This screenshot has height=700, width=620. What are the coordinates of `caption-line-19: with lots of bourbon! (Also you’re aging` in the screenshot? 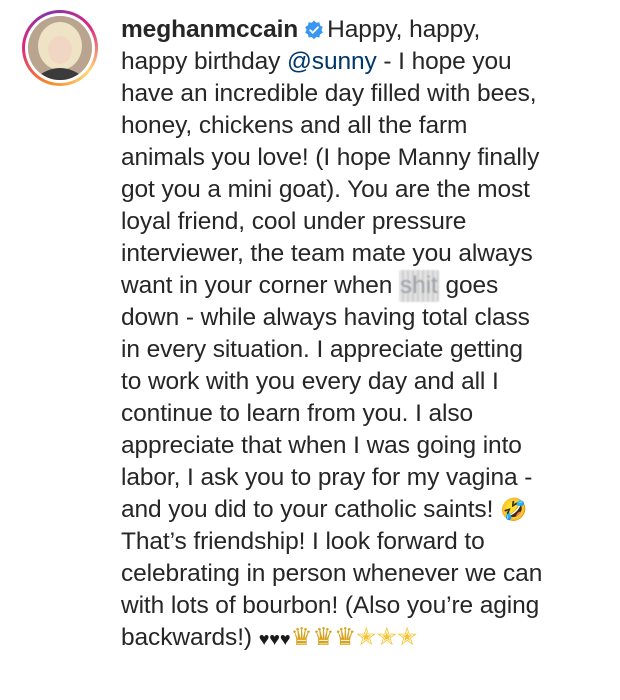 It's located at (330, 605).